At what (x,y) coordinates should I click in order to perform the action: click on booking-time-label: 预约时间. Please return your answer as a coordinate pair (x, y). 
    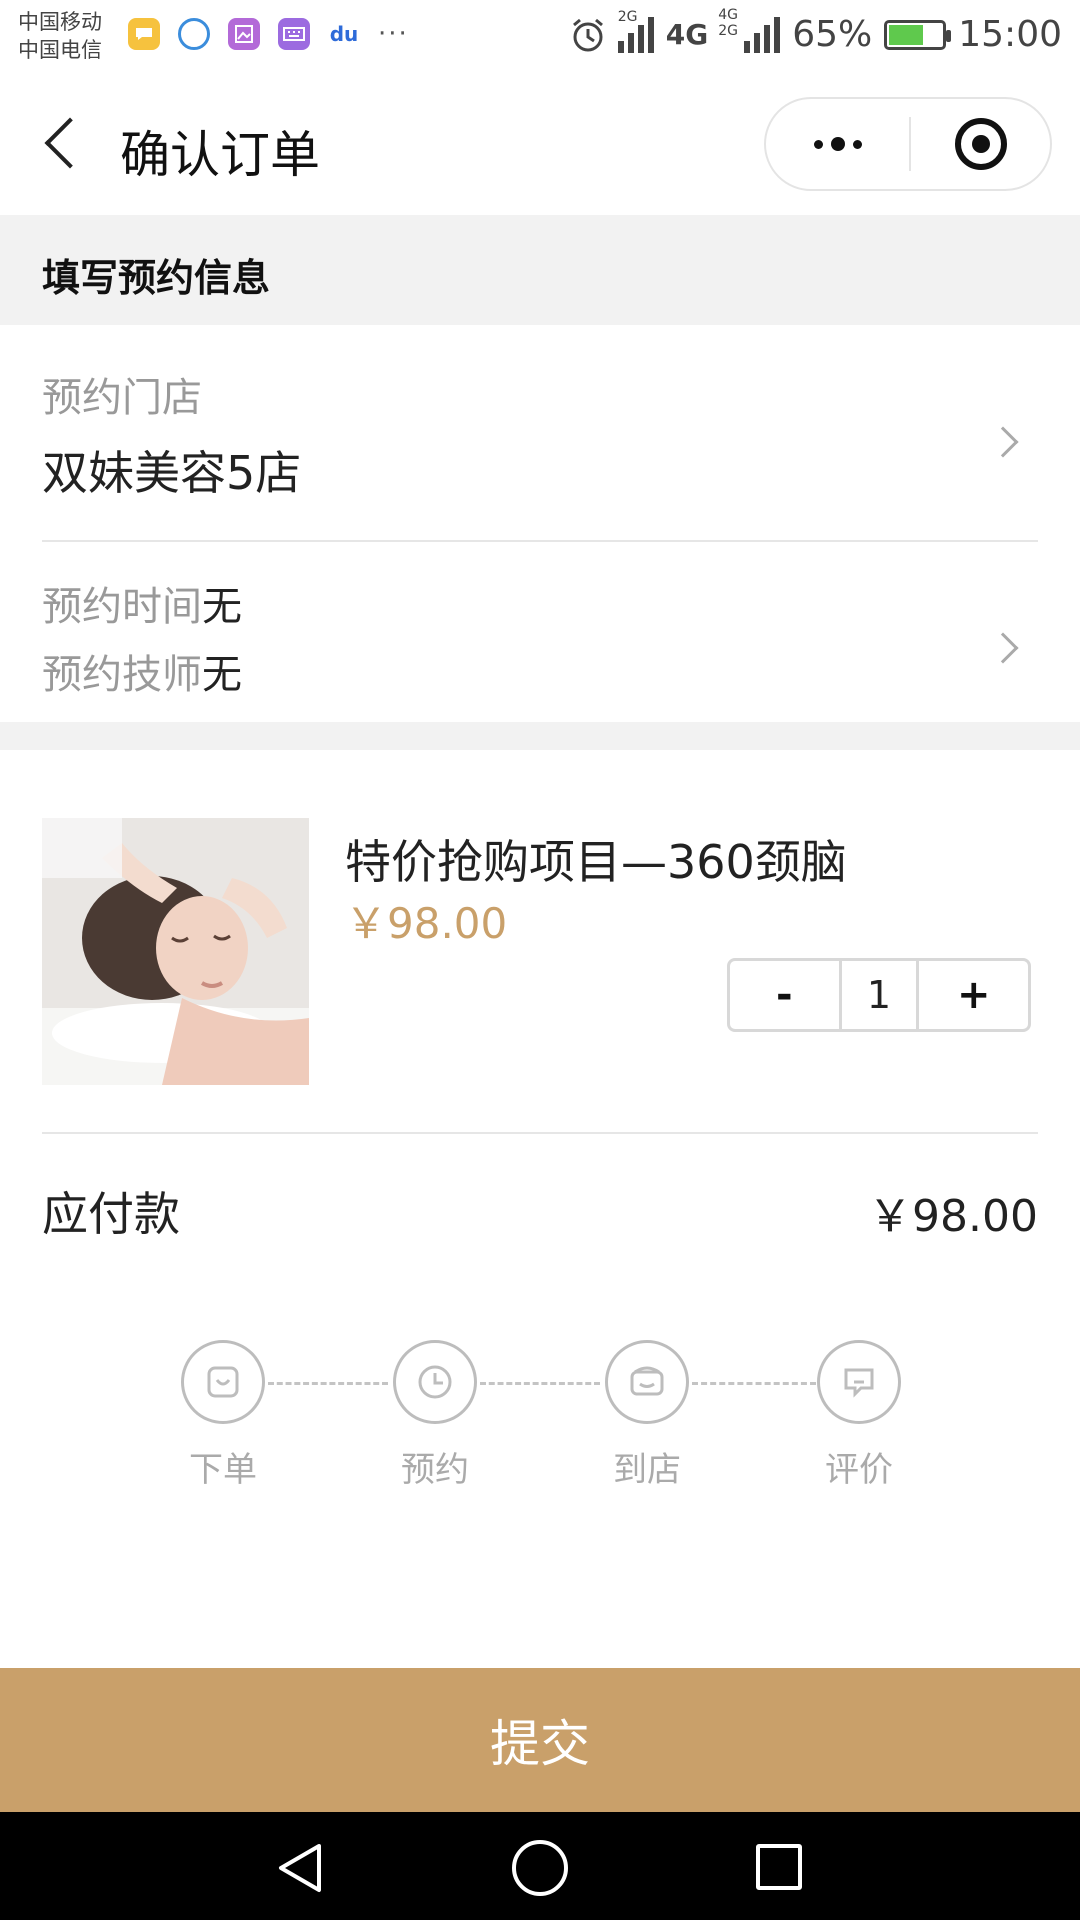
    Looking at the image, I should click on (122, 607).